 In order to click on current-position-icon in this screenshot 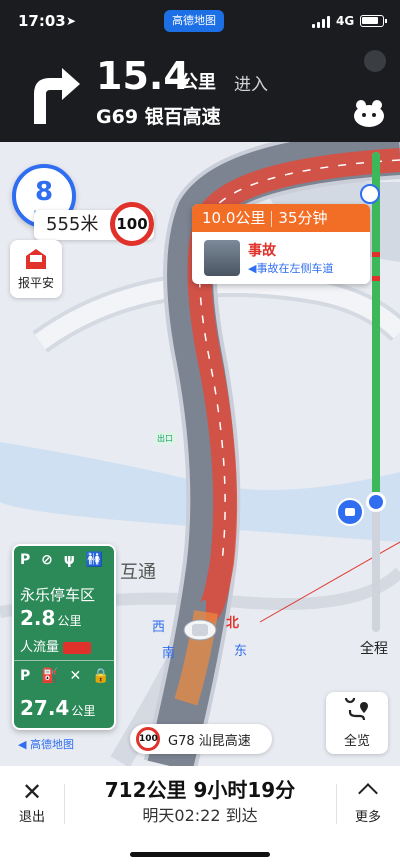, I will do `click(376, 502)`.